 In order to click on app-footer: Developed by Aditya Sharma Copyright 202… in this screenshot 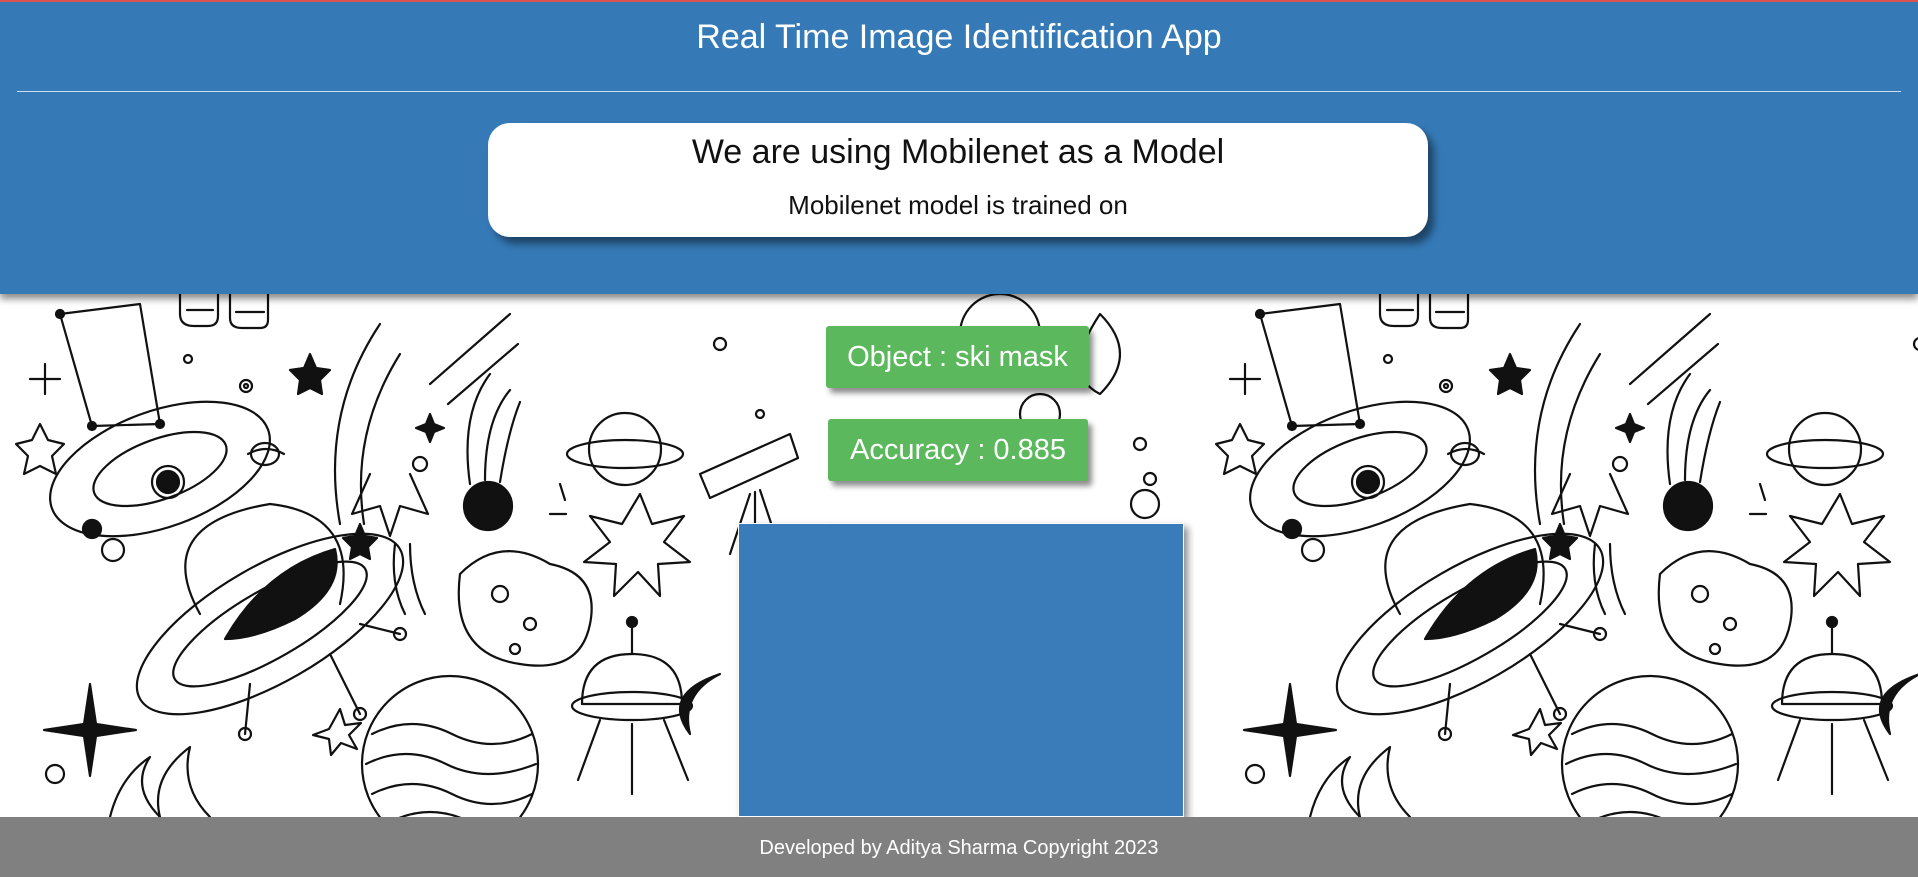, I will do `click(959, 847)`.